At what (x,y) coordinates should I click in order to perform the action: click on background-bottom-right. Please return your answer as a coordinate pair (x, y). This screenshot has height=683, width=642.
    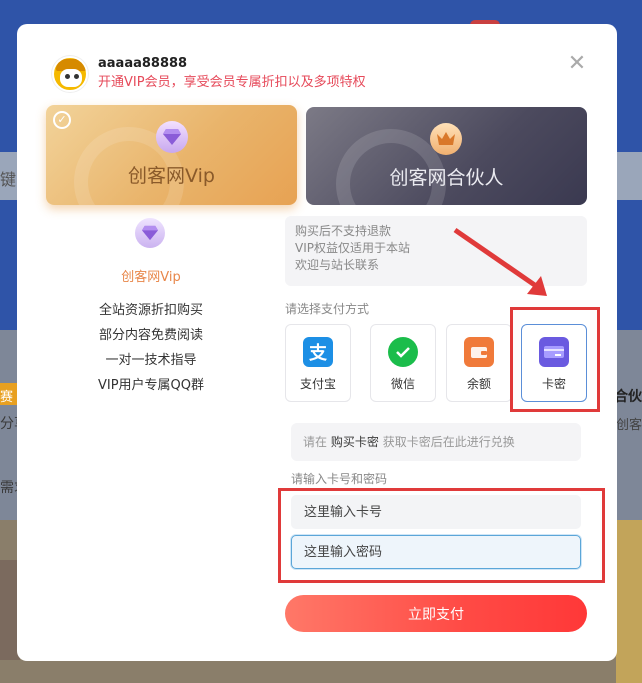
    Looking at the image, I should click on (629, 601).